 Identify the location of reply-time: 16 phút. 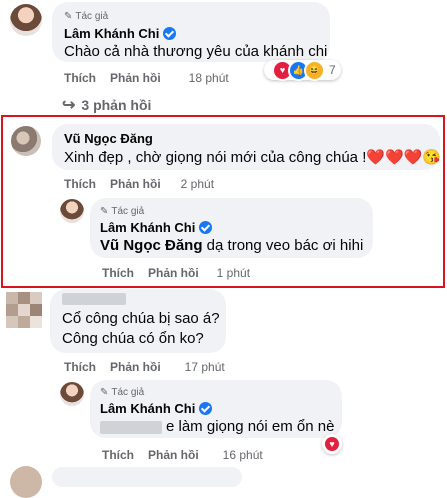
(243, 455).